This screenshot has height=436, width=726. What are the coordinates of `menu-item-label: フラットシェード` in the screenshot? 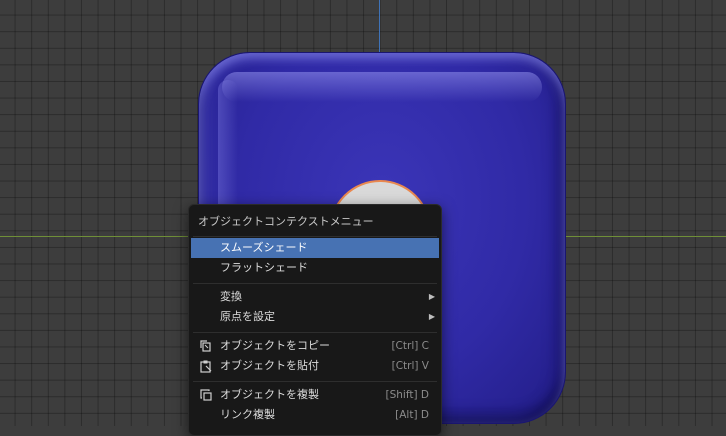 It's located at (264, 267).